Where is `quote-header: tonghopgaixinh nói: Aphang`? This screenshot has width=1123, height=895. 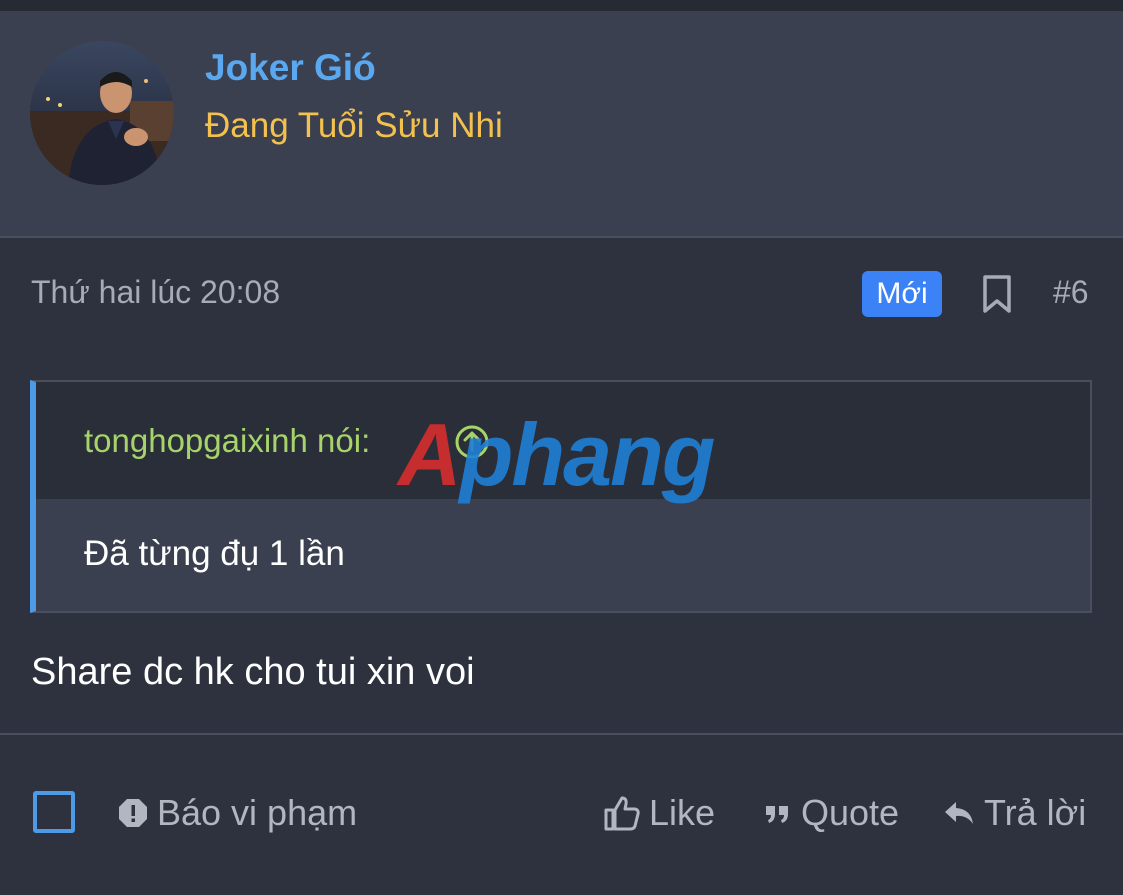
quote-header: tonghopgaixinh nói: Aphang is located at coordinates (563, 443).